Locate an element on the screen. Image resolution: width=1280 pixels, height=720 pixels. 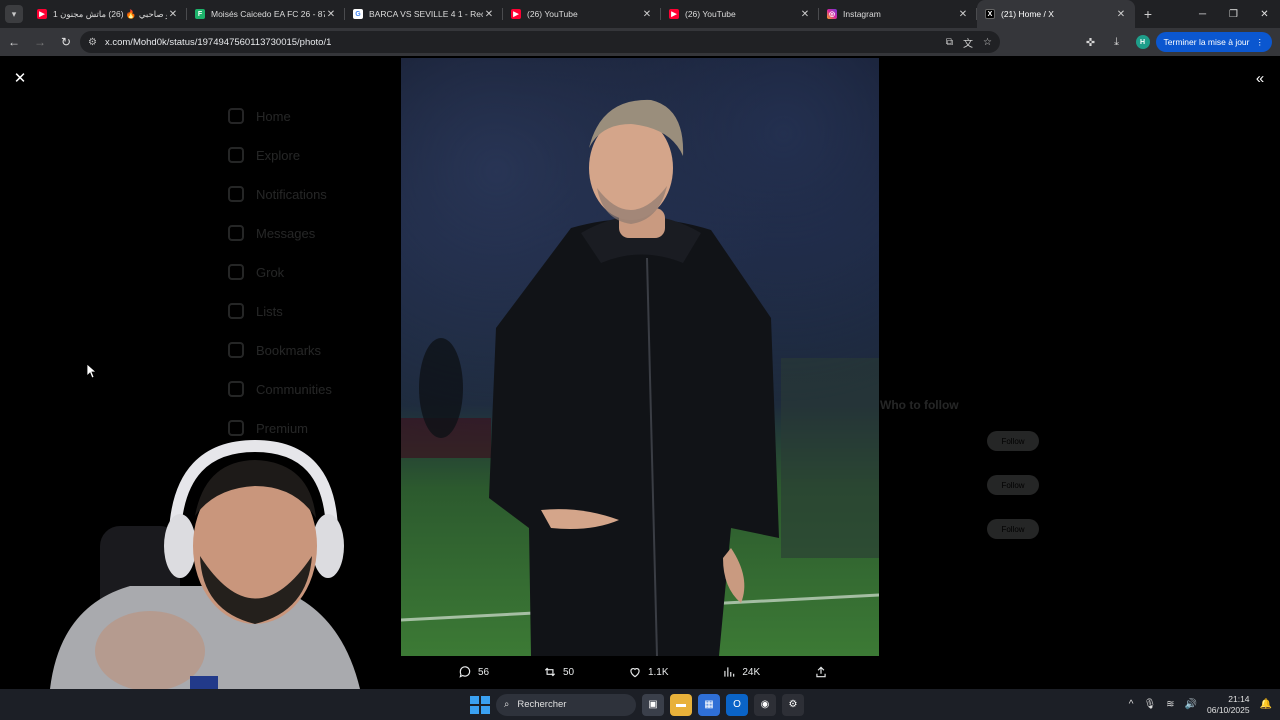
restore-icon: ❐ is located at coordinates (1233, 14).